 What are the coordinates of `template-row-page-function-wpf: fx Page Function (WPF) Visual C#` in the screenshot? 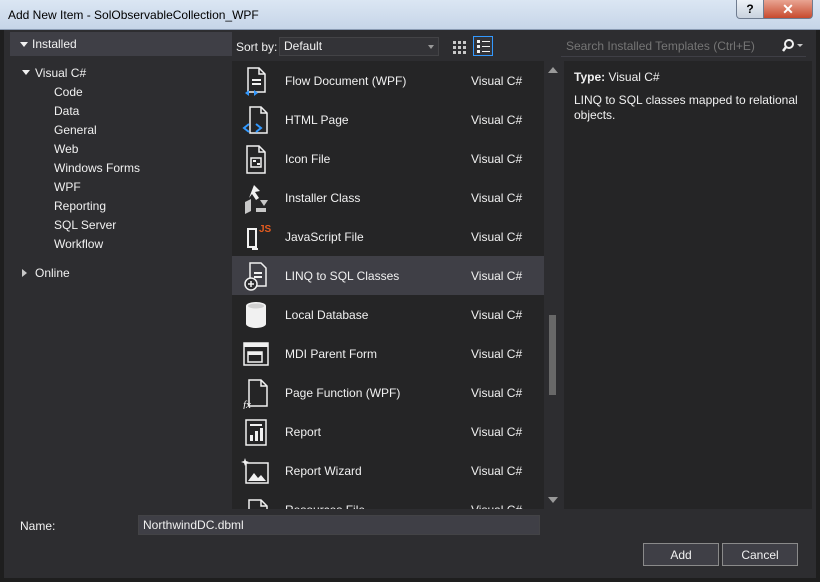 It's located at (388, 392).